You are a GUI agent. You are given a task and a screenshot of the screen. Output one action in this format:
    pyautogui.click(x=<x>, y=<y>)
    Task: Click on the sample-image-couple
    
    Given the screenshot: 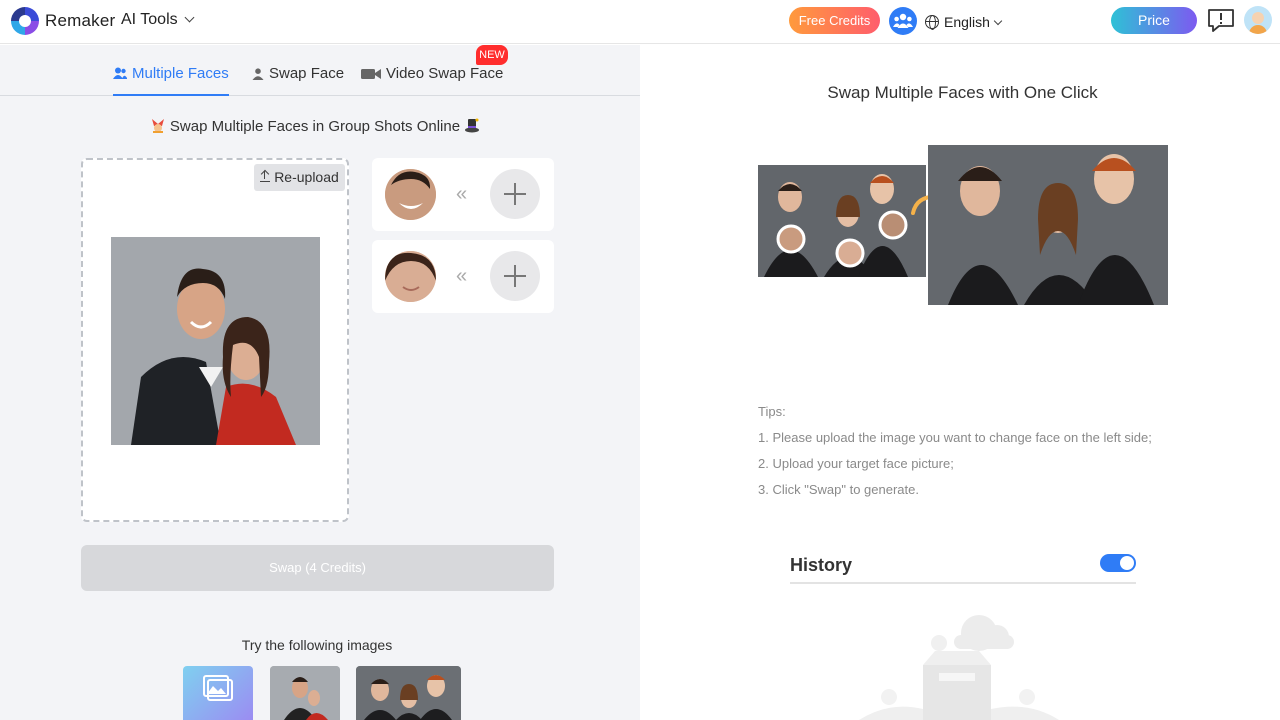 What is the action you would take?
    pyautogui.click(x=305, y=693)
    